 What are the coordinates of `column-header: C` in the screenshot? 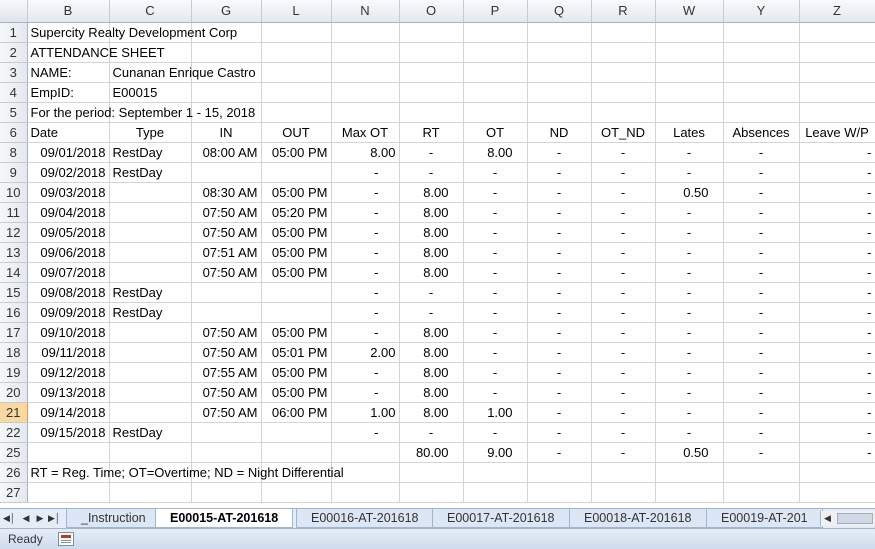 It's located at (150, 11).